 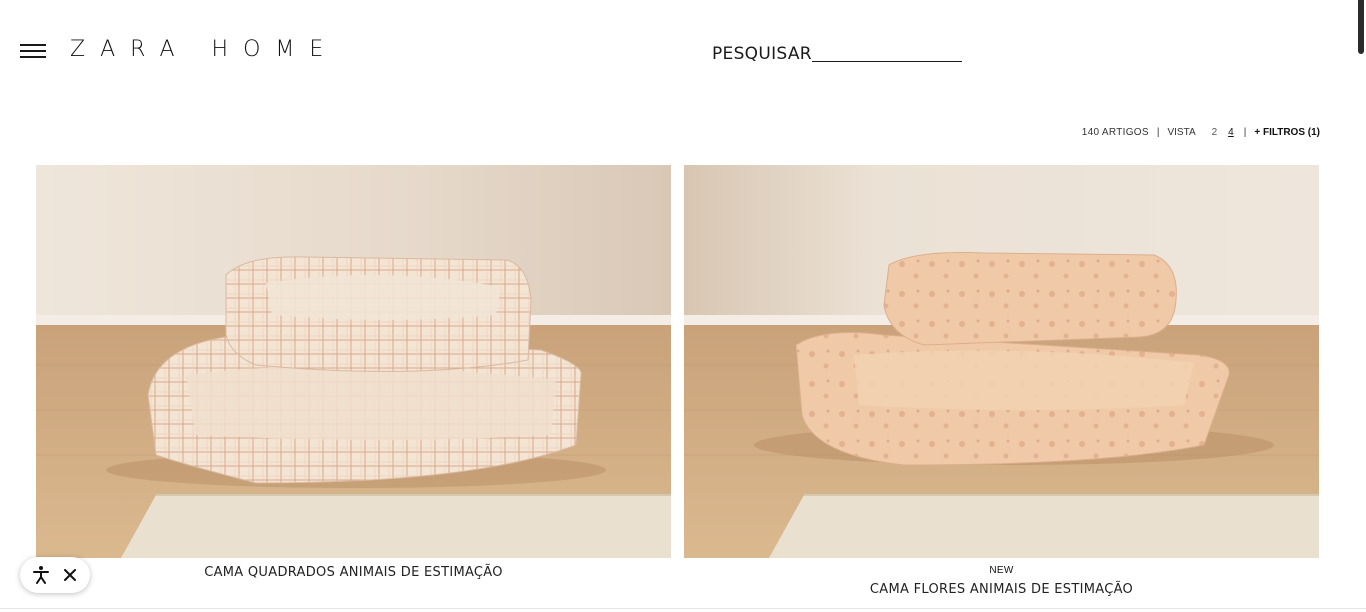 I want to click on hamburger-menu-icon, so click(x=33, y=51).